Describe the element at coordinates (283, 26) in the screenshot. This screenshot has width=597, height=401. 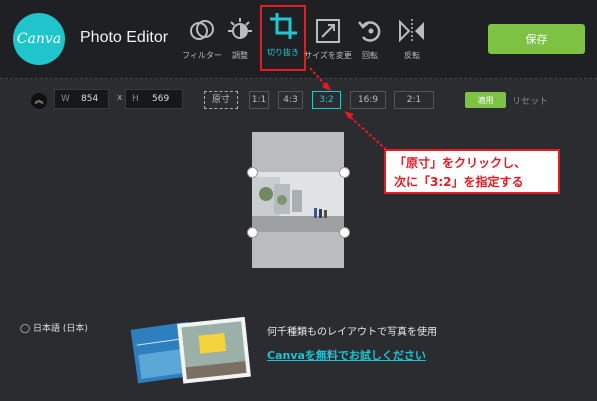
I see `crop-icon` at that location.